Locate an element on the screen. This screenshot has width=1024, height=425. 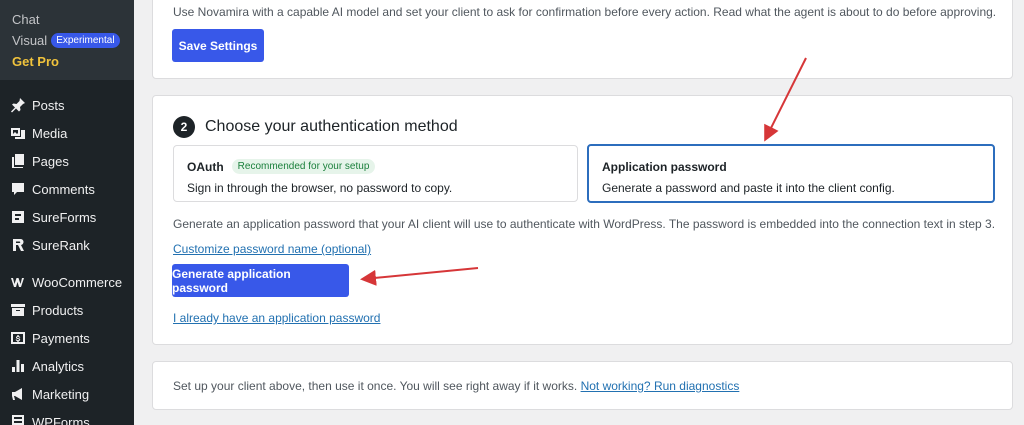
run-diagnostics-link: Not working? Run diagnostics is located at coordinates (660, 386).